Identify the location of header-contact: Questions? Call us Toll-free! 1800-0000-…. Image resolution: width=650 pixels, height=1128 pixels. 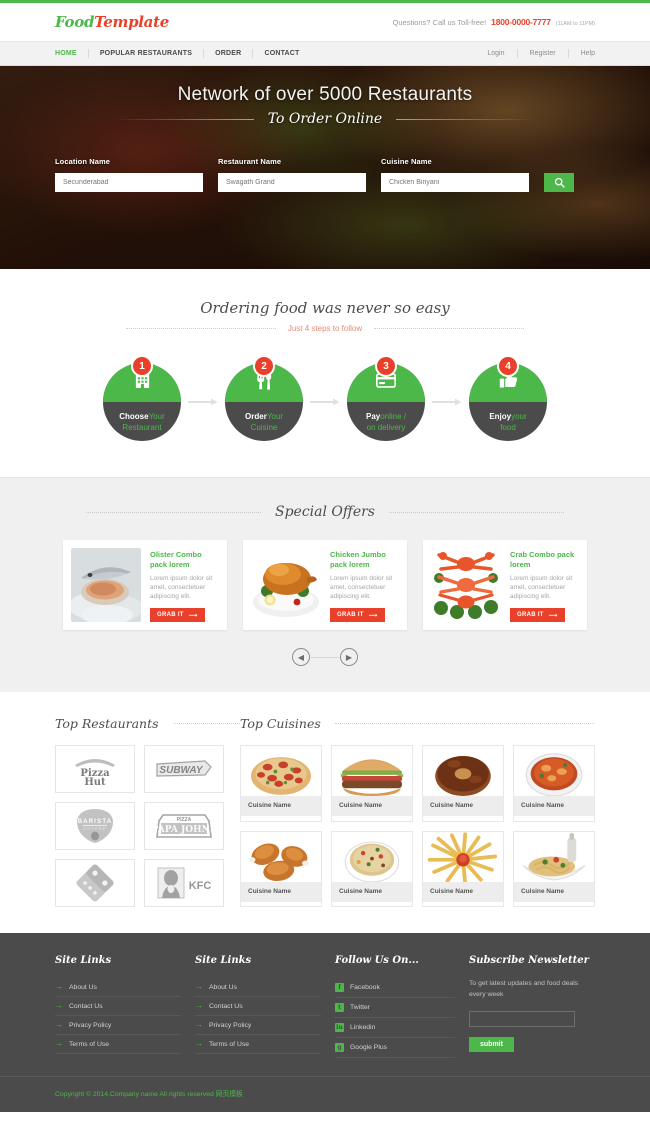
(494, 22).